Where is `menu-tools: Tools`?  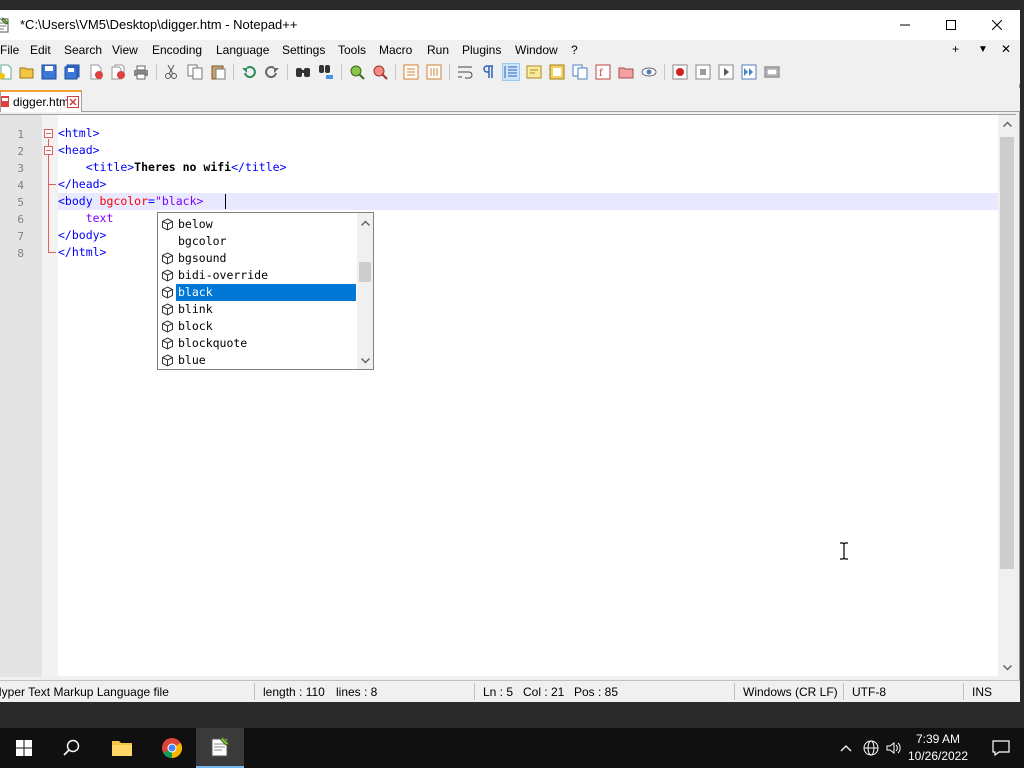
menu-tools: Tools is located at coordinates (352, 50).